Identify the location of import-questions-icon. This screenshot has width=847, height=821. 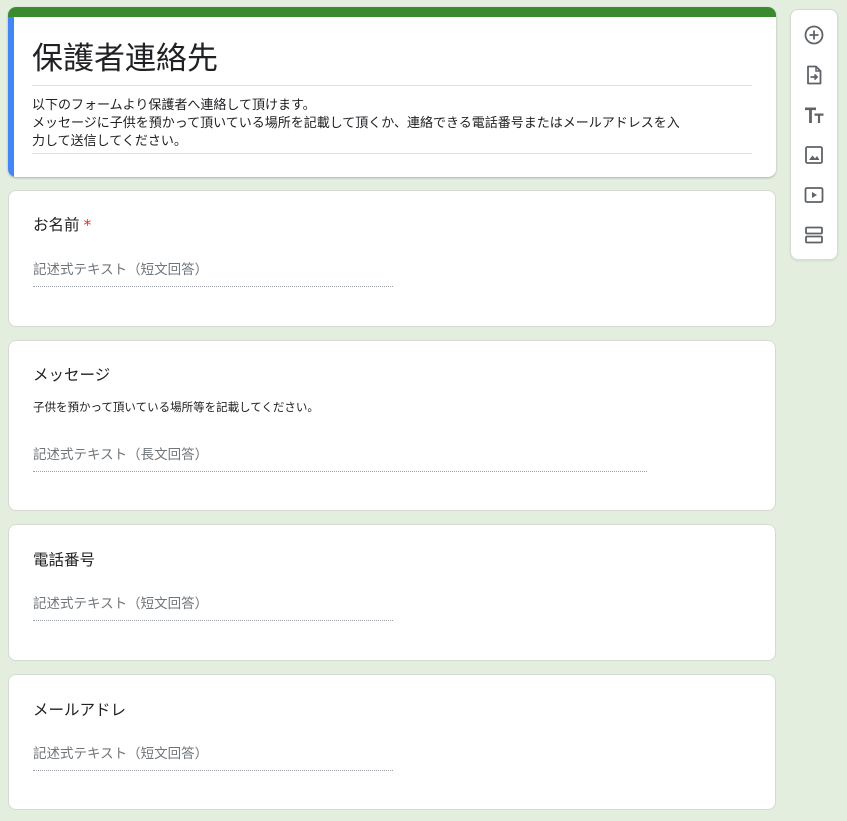
(814, 75).